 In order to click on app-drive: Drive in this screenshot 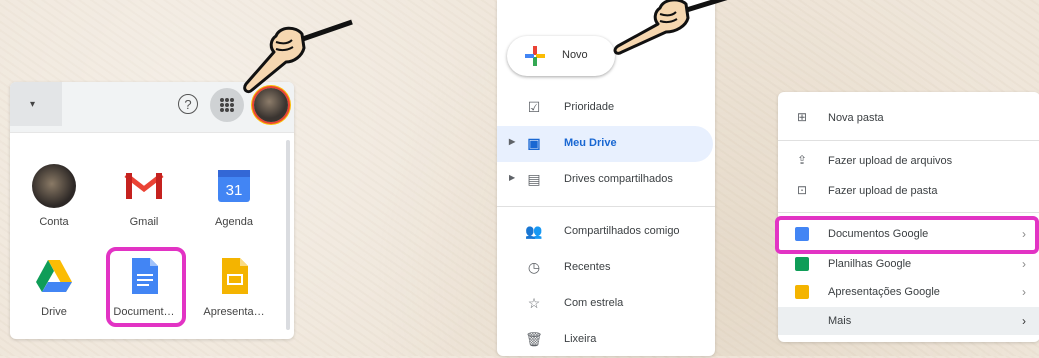, I will do `click(54, 286)`.